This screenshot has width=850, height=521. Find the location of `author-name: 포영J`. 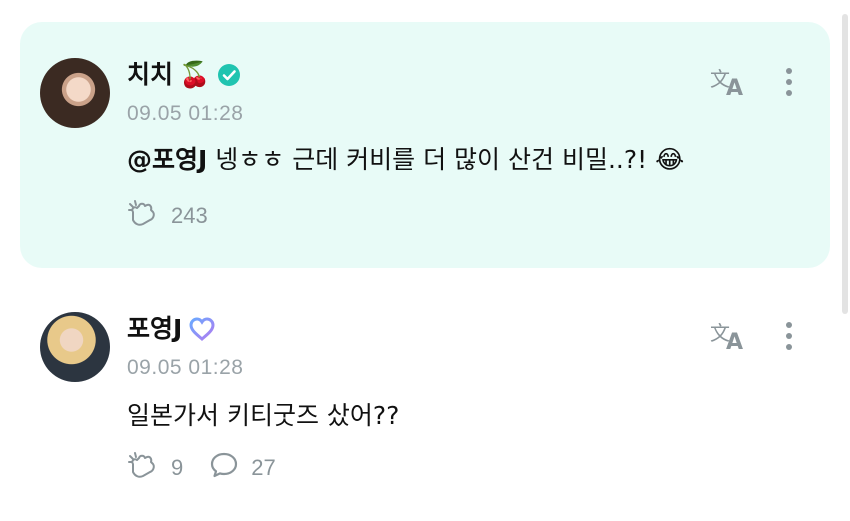

author-name: 포영J is located at coordinates (154, 329).